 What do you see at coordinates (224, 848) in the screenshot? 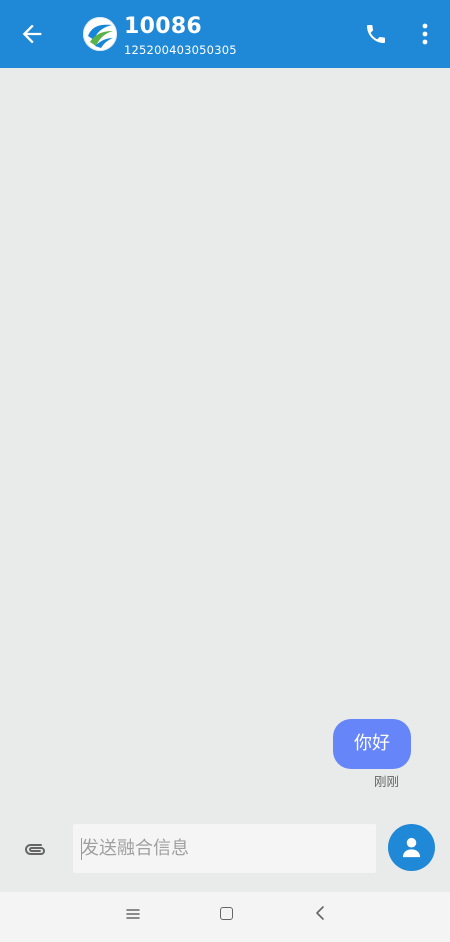
I see `message-input` at bounding box center [224, 848].